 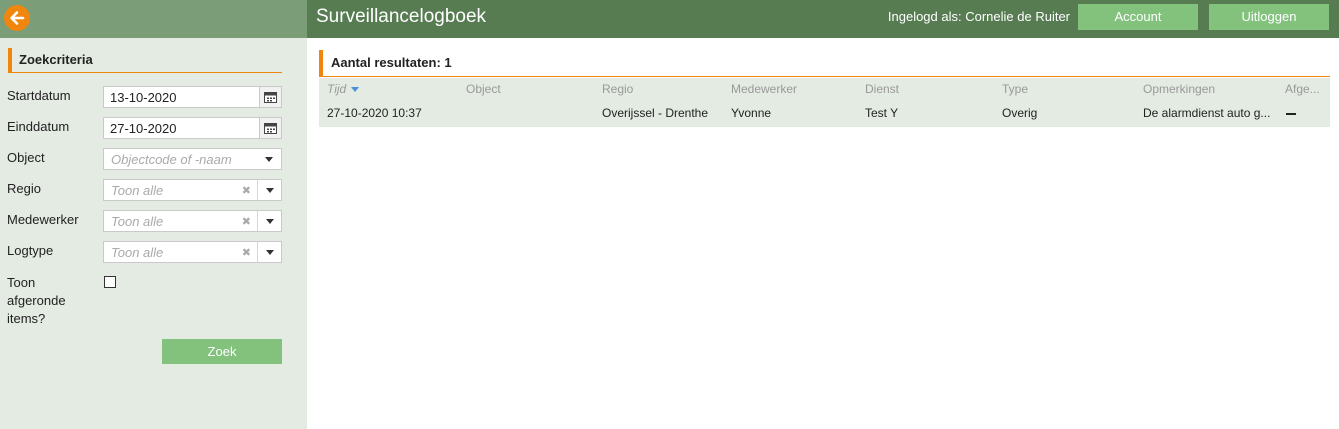 What do you see at coordinates (137, 221) in the screenshot?
I see `medewerker-placeholder: Toon alle` at bounding box center [137, 221].